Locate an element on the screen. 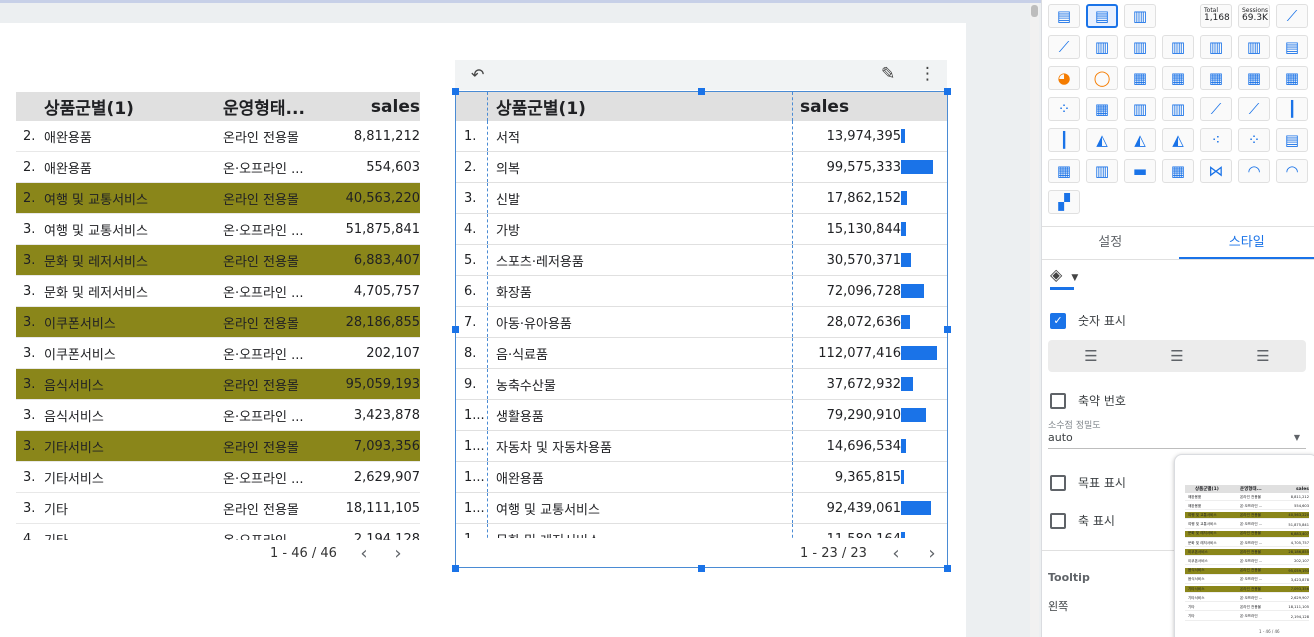 This screenshot has width=1314, height=637. combo-chart-2-icon: ▥ is located at coordinates (1178, 109).